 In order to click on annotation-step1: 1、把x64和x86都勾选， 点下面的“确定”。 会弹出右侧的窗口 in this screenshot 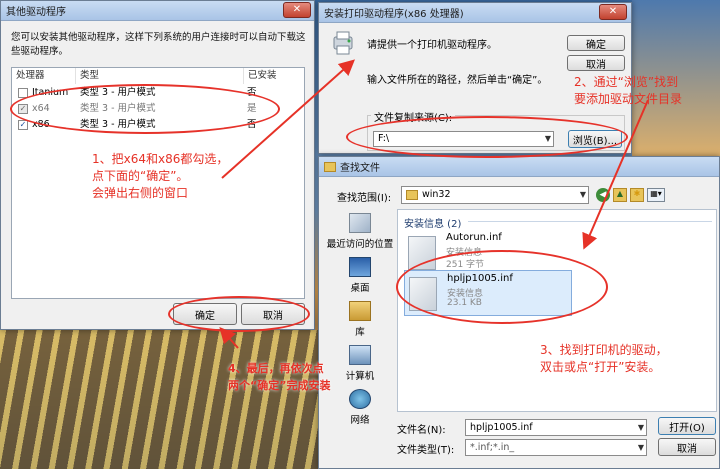, I will do `click(160, 176)`.